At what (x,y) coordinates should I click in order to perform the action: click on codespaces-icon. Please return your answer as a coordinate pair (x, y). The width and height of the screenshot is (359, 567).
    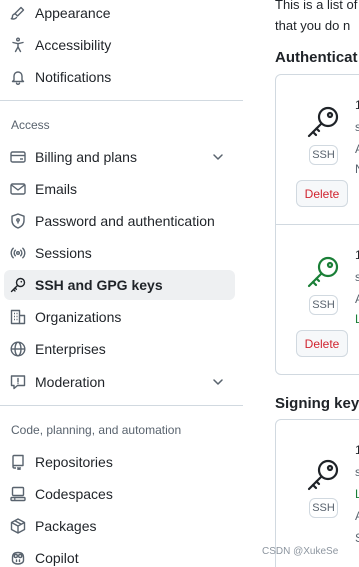
    Looking at the image, I should click on (18, 494).